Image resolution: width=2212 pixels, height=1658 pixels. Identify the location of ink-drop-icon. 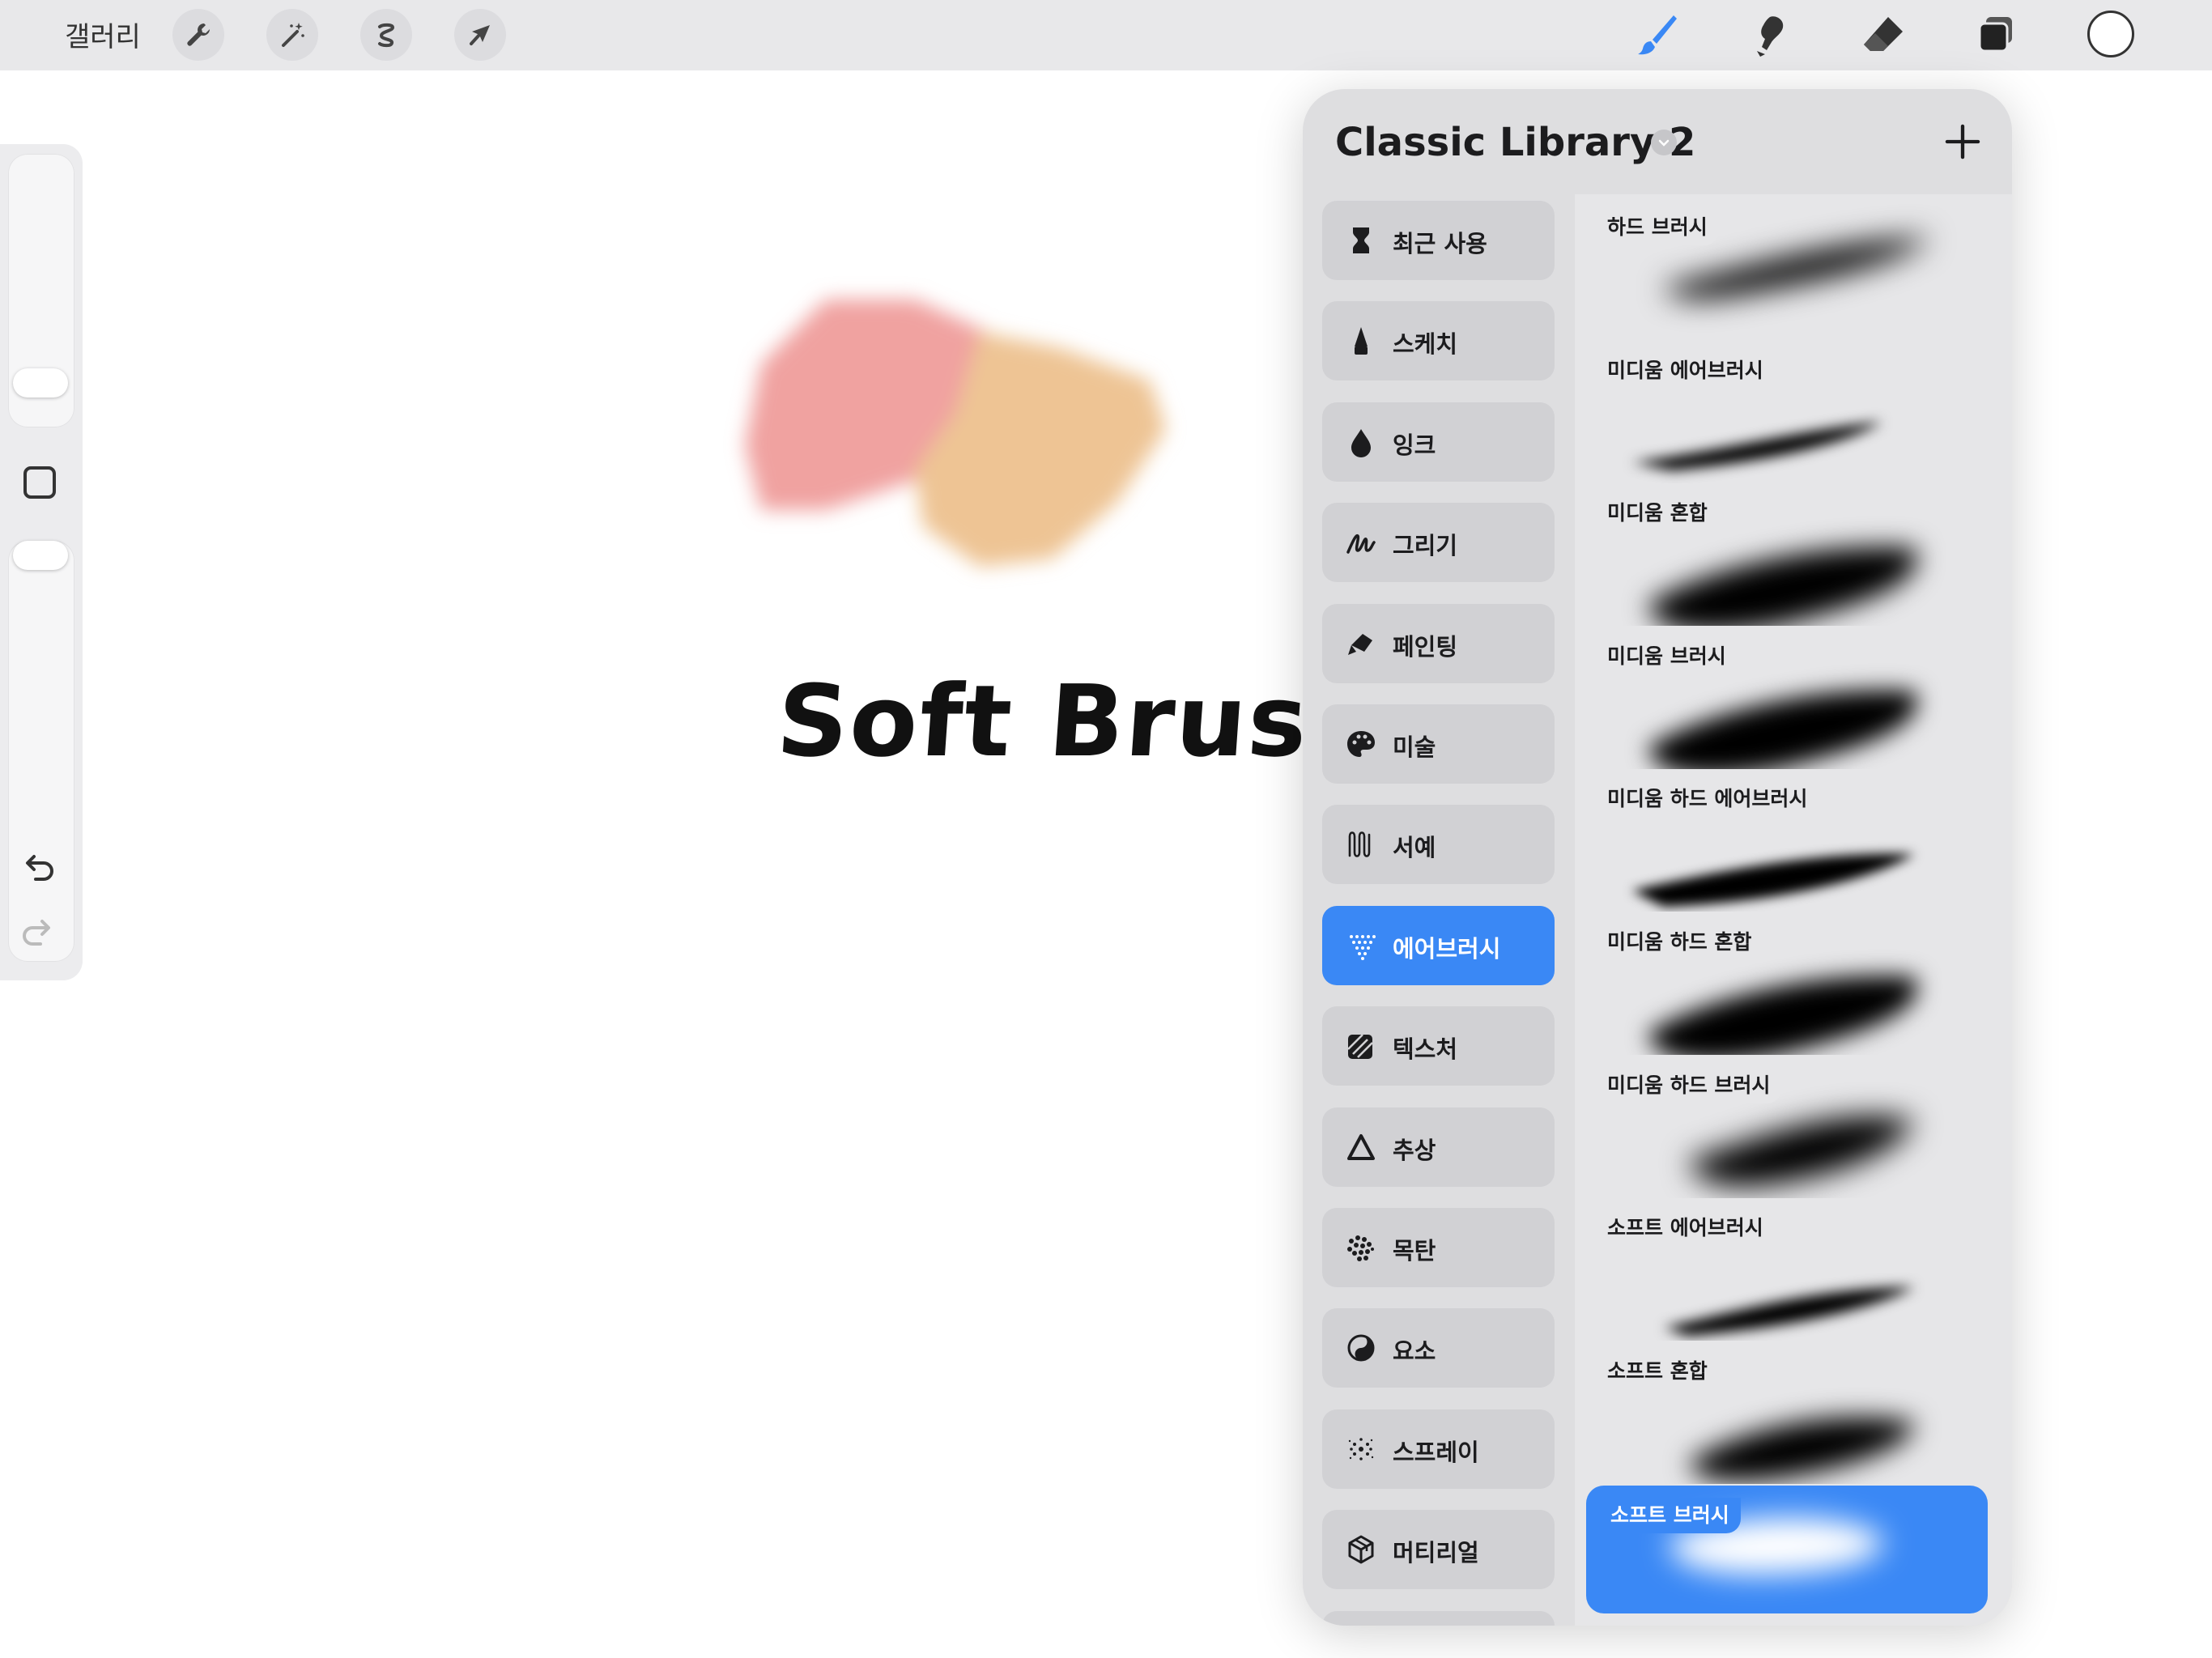
(1361, 442).